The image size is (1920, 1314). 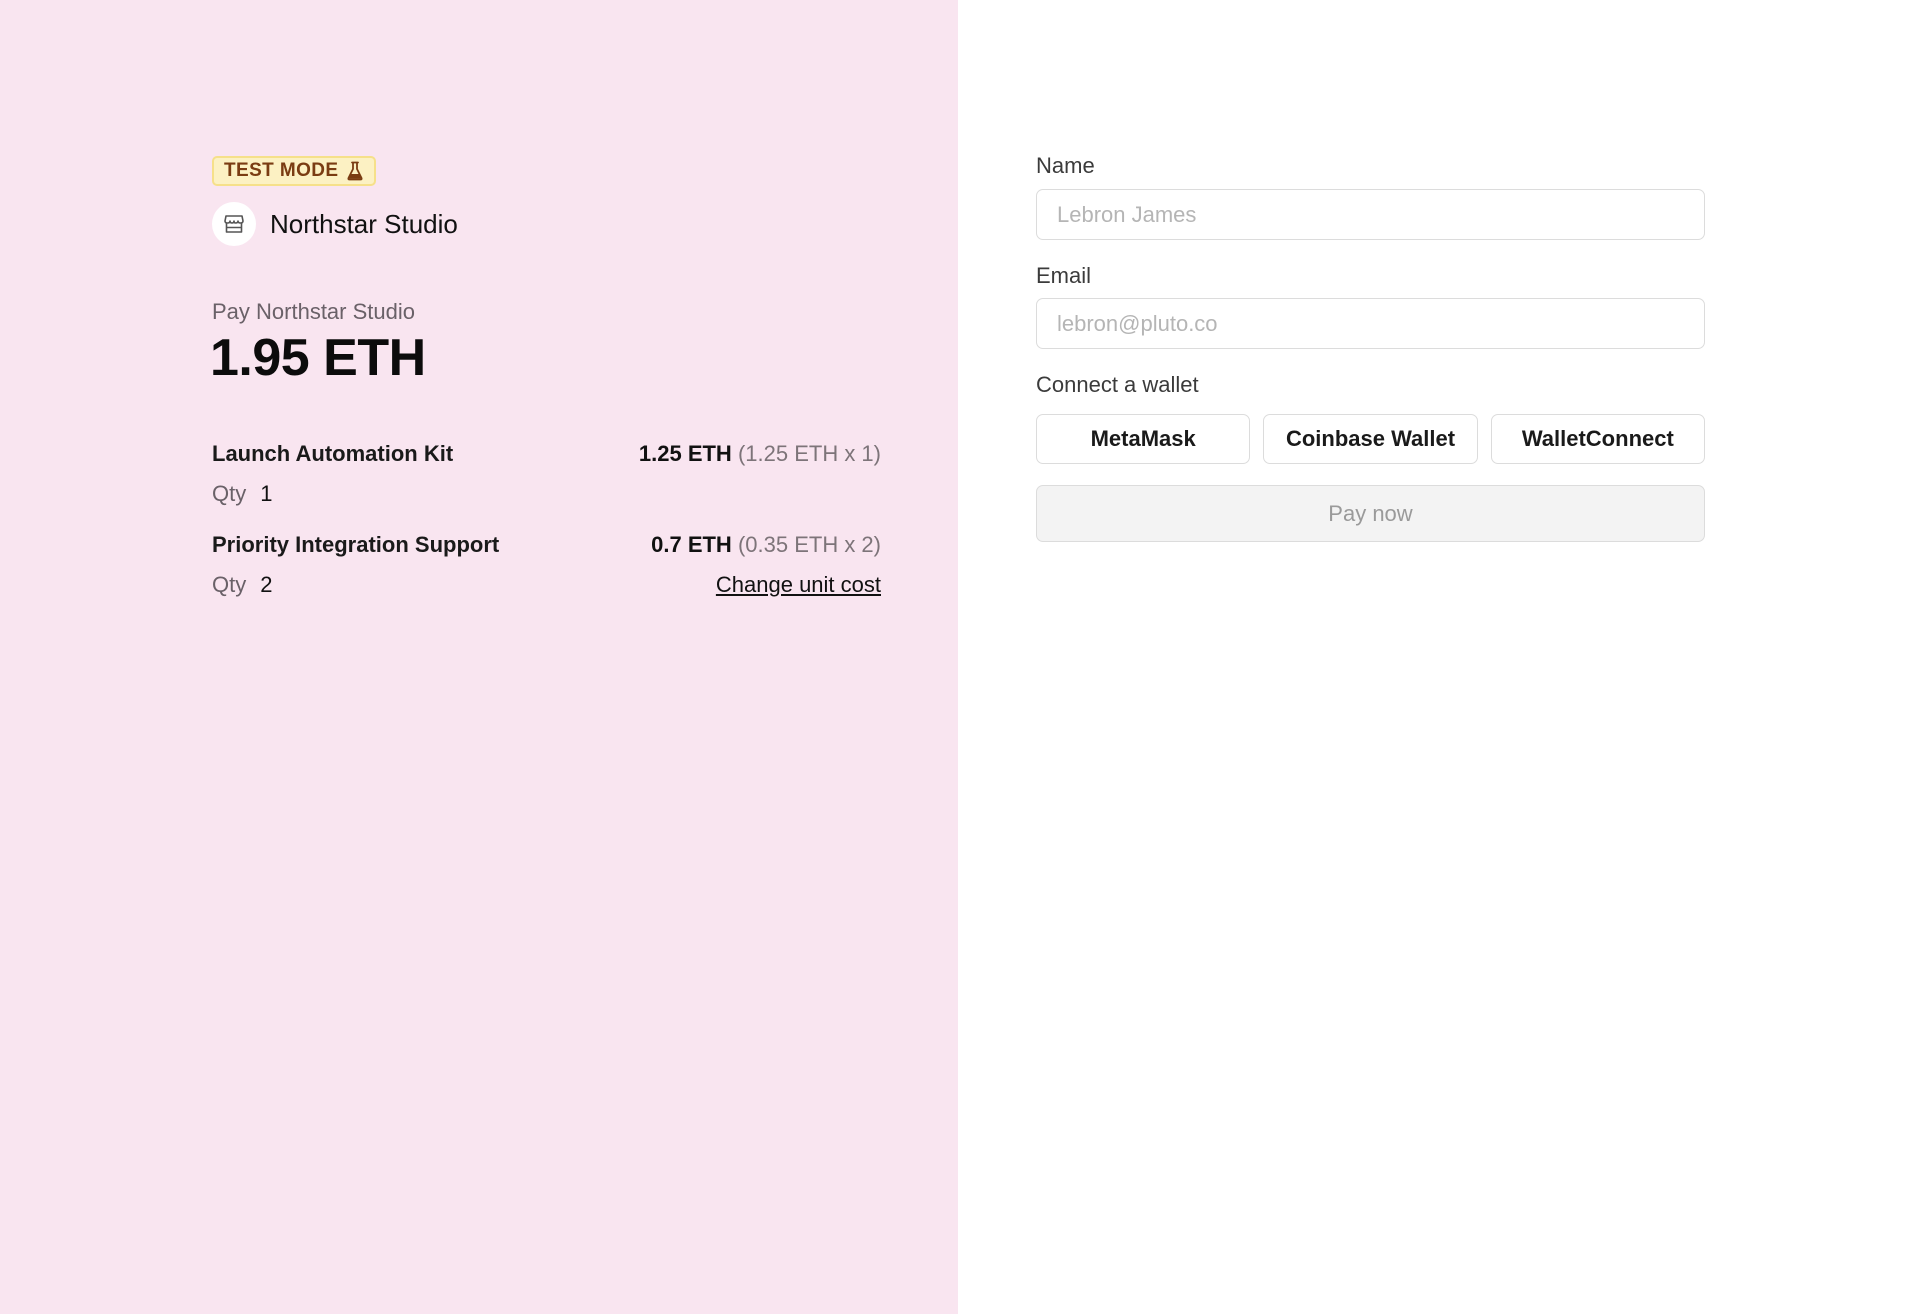 I want to click on email-input, so click(x=1370, y=323).